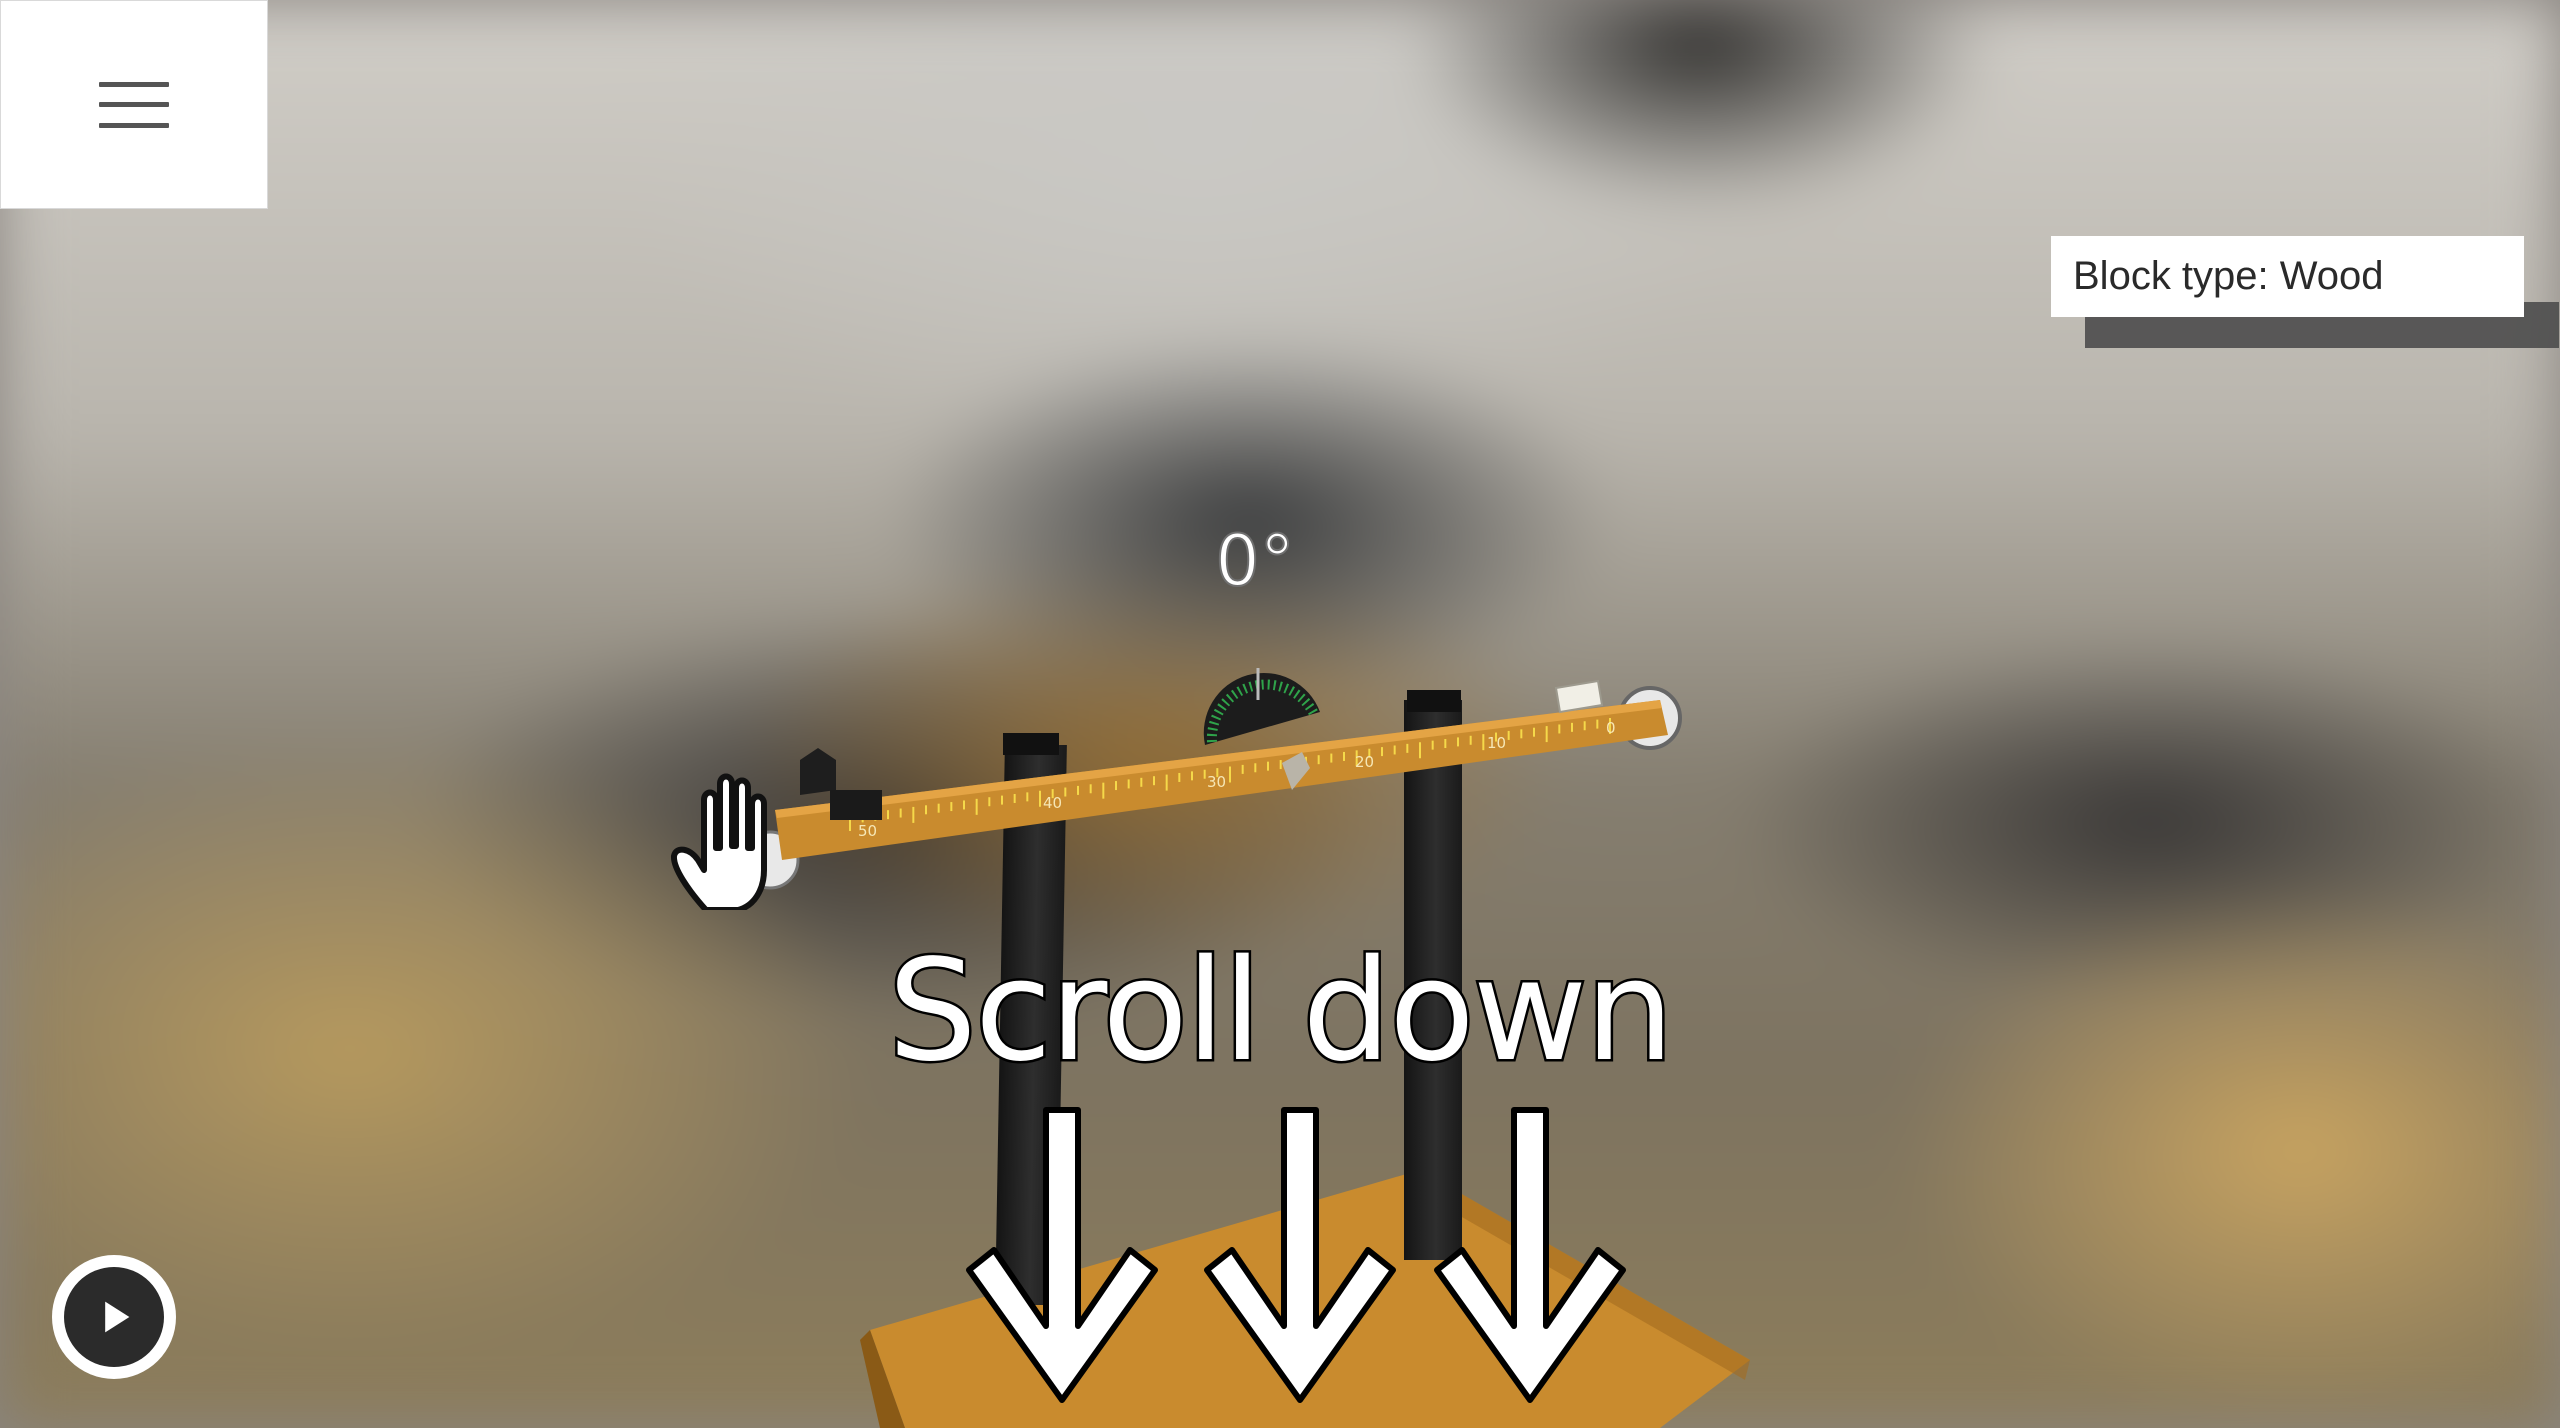 The image size is (2560, 1428). Describe the element at coordinates (2287, 276) in the screenshot. I see `block-type-label: Block type: Wood` at that location.